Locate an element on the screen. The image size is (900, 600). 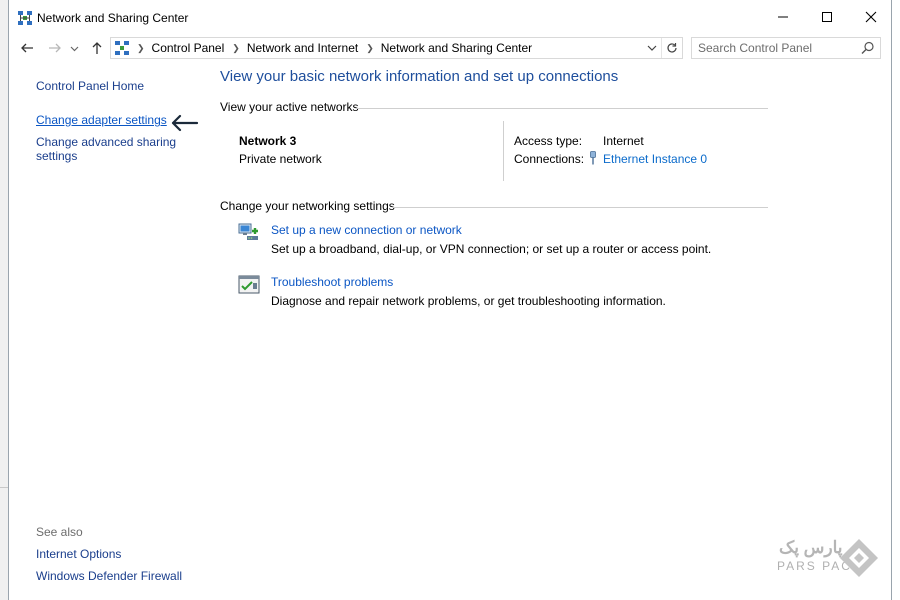
search-input is located at coordinates (773, 48).